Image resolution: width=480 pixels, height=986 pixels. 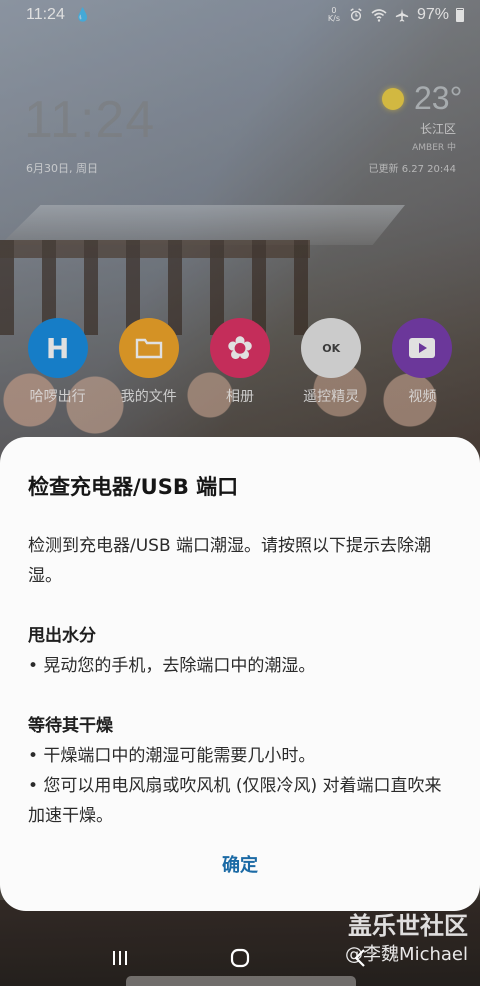 I want to click on section-item: • 您可以用电风扇或吹风机 (仅限冷风) 对着端口直吹来加速干燥。, so click(x=235, y=801).